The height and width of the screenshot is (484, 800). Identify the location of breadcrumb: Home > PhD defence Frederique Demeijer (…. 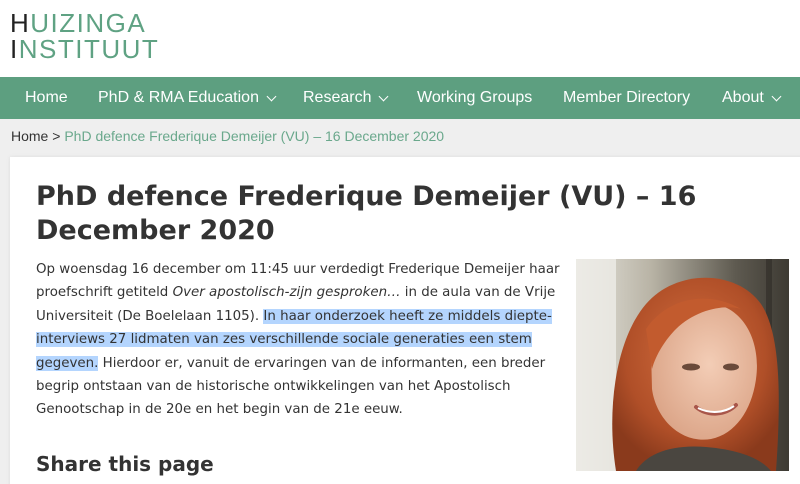
(227, 136).